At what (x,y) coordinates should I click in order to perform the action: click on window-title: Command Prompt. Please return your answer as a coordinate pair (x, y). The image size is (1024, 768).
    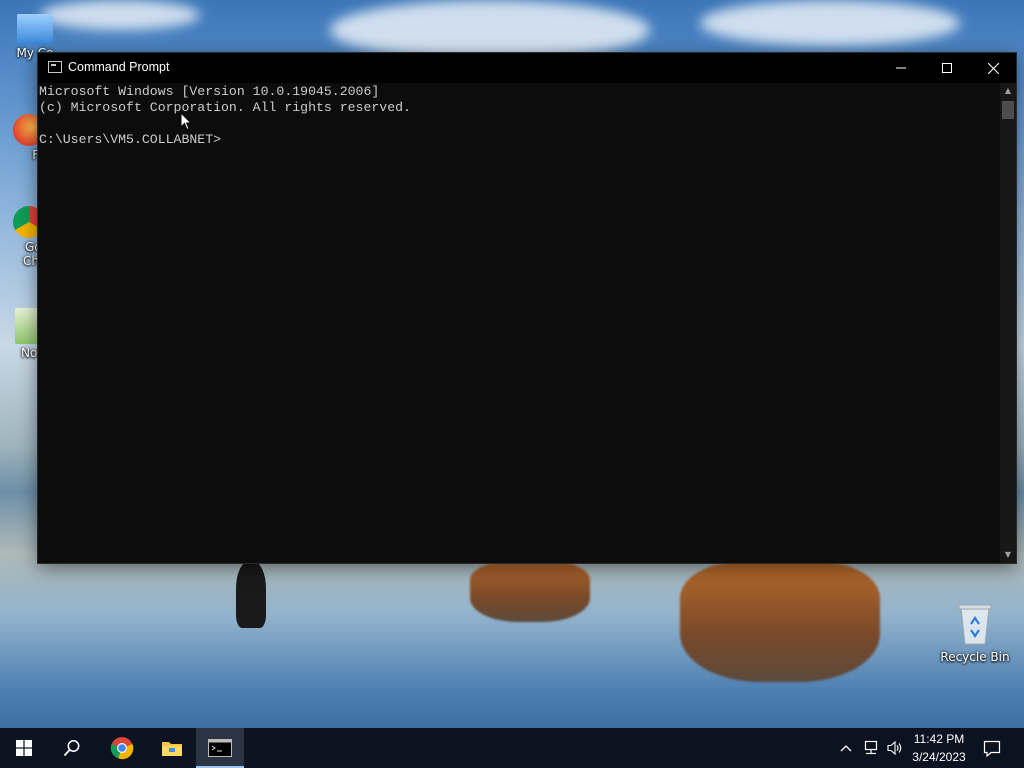
    Looking at the image, I should click on (119, 67).